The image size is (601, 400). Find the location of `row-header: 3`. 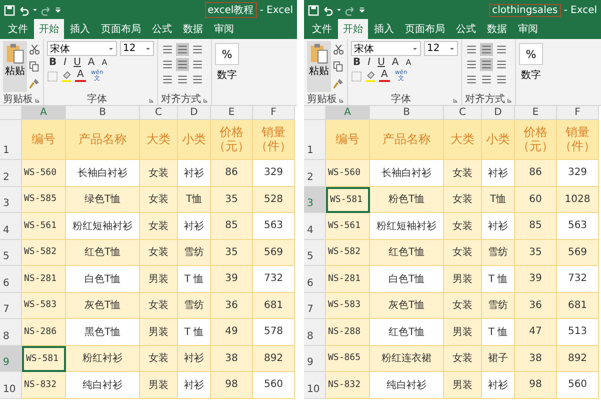

row-header: 3 is located at coordinates (315, 199).